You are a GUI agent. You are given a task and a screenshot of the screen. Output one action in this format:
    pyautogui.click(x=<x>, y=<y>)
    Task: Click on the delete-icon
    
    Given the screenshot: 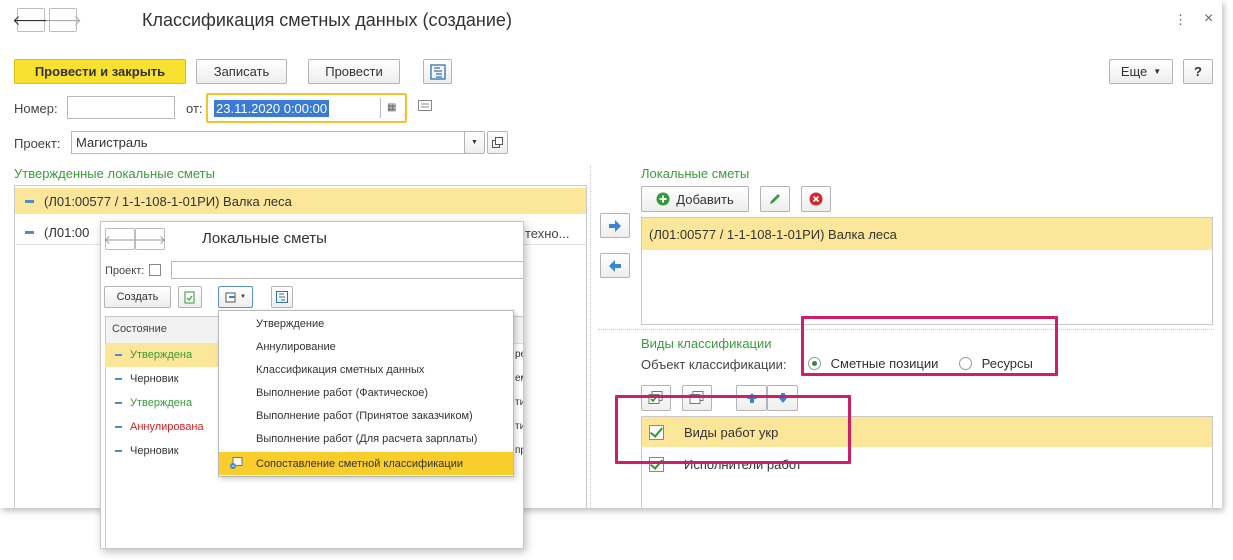 What is the action you would take?
    pyautogui.click(x=816, y=199)
    